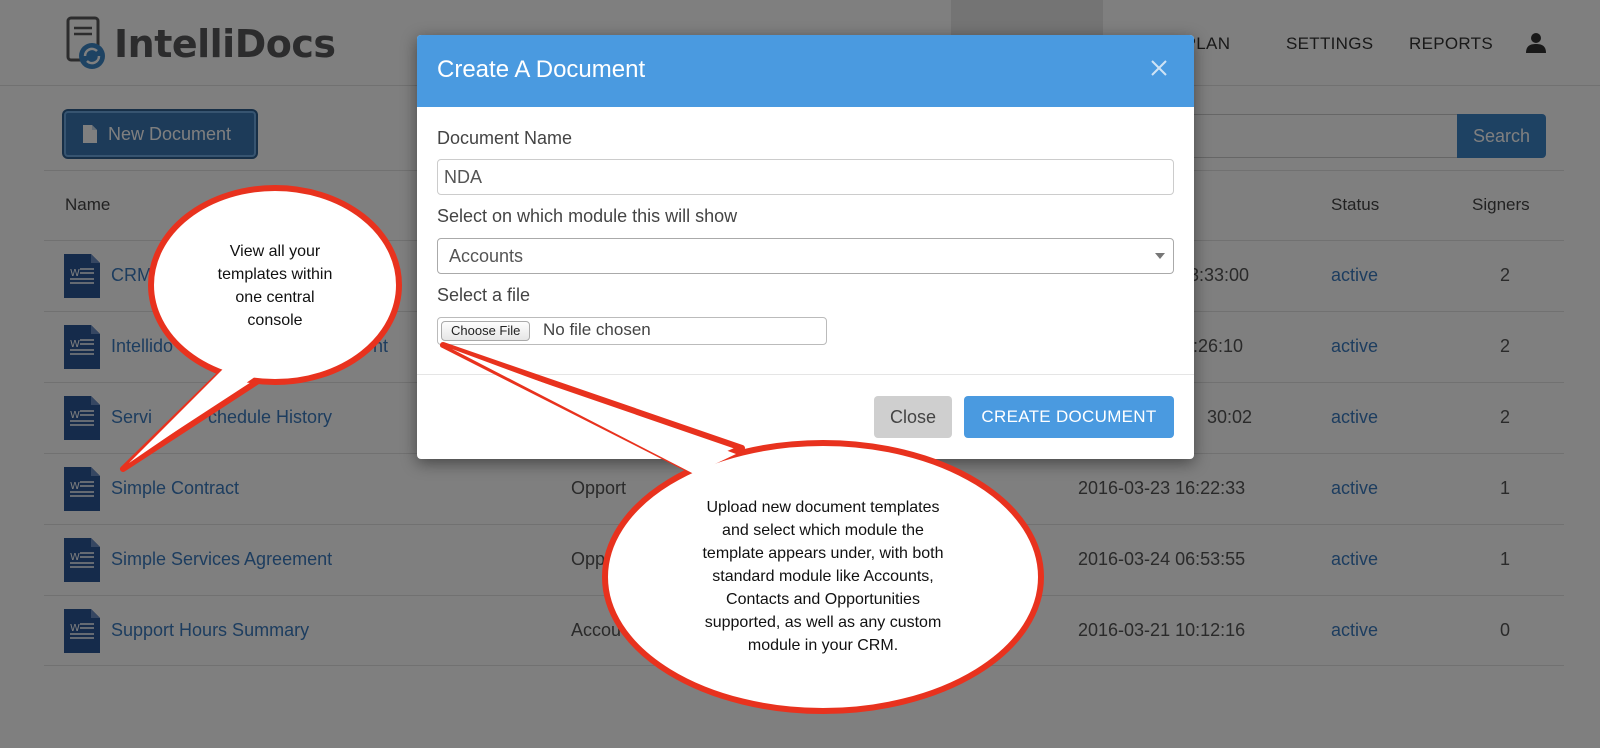 The height and width of the screenshot is (748, 1600). I want to click on caret-down-icon, so click(1160, 256).